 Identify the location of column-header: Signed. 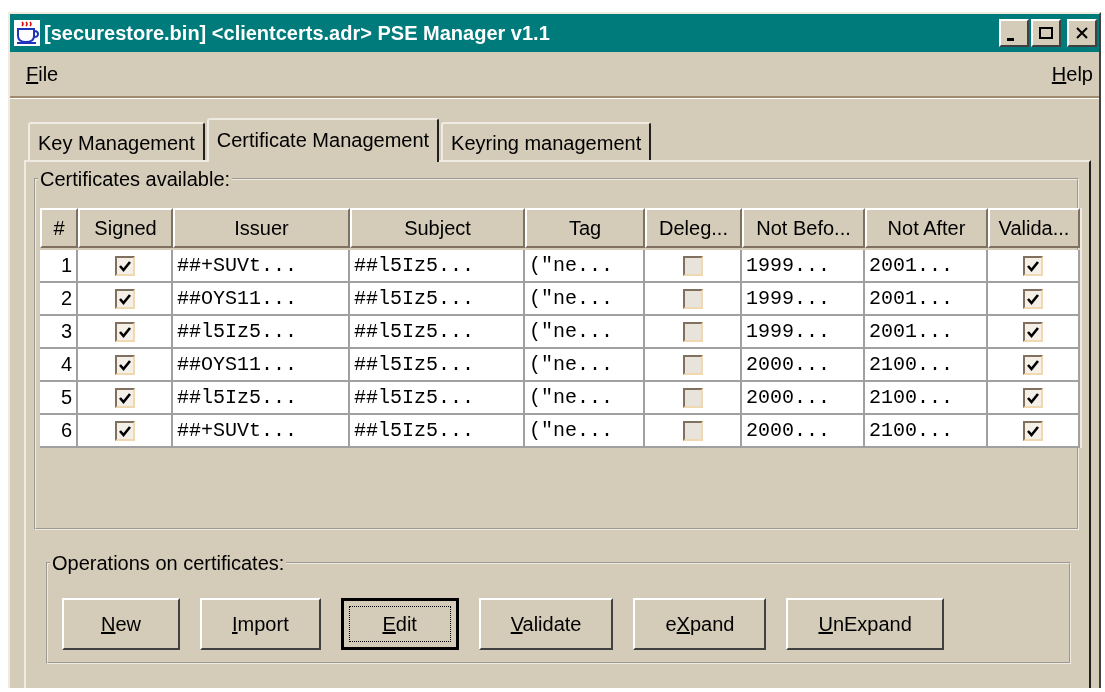
(125, 228).